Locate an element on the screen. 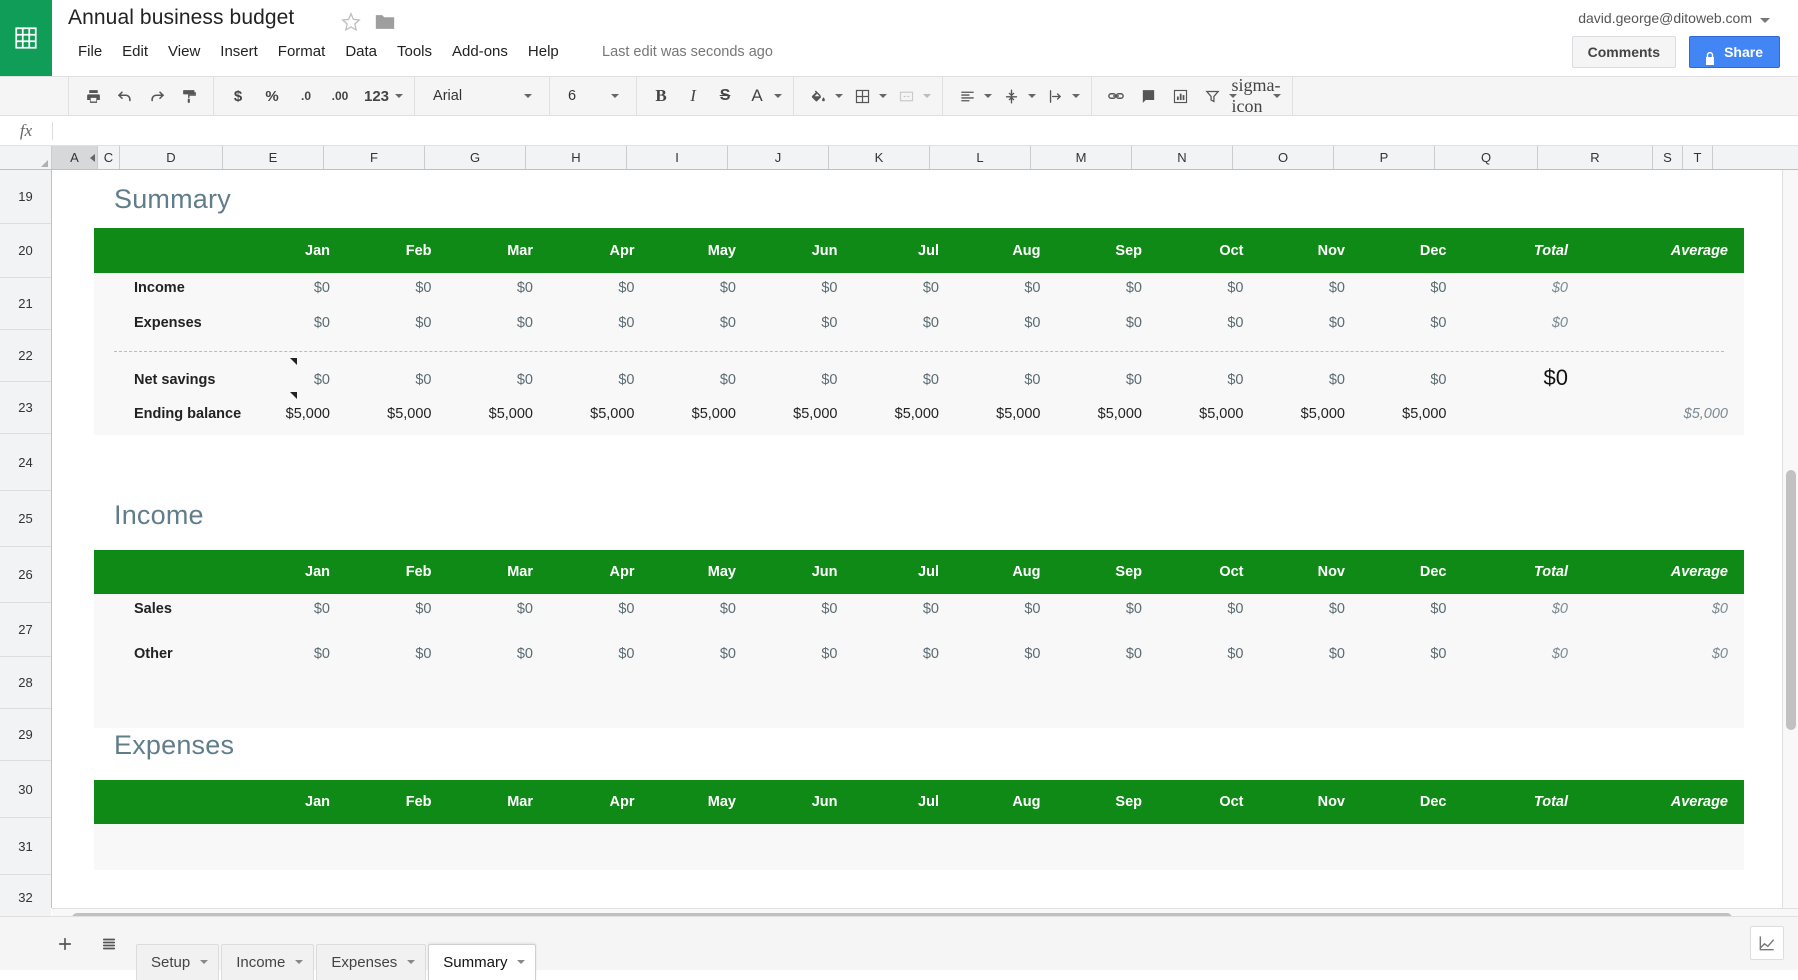 This screenshot has height=980, width=1798. vertical-scrollbar is located at coordinates (1790, 539).